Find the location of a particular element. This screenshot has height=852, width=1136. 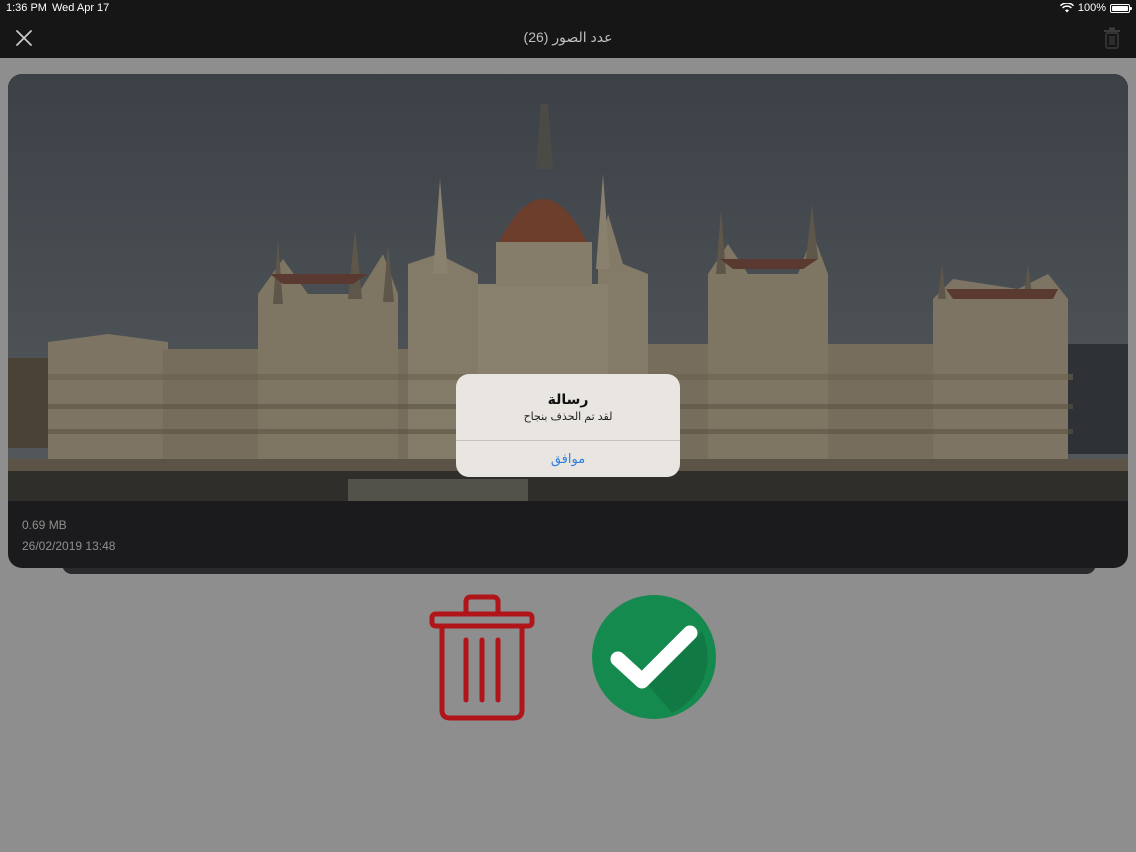

battery-icon is located at coordinates (1121, 8).